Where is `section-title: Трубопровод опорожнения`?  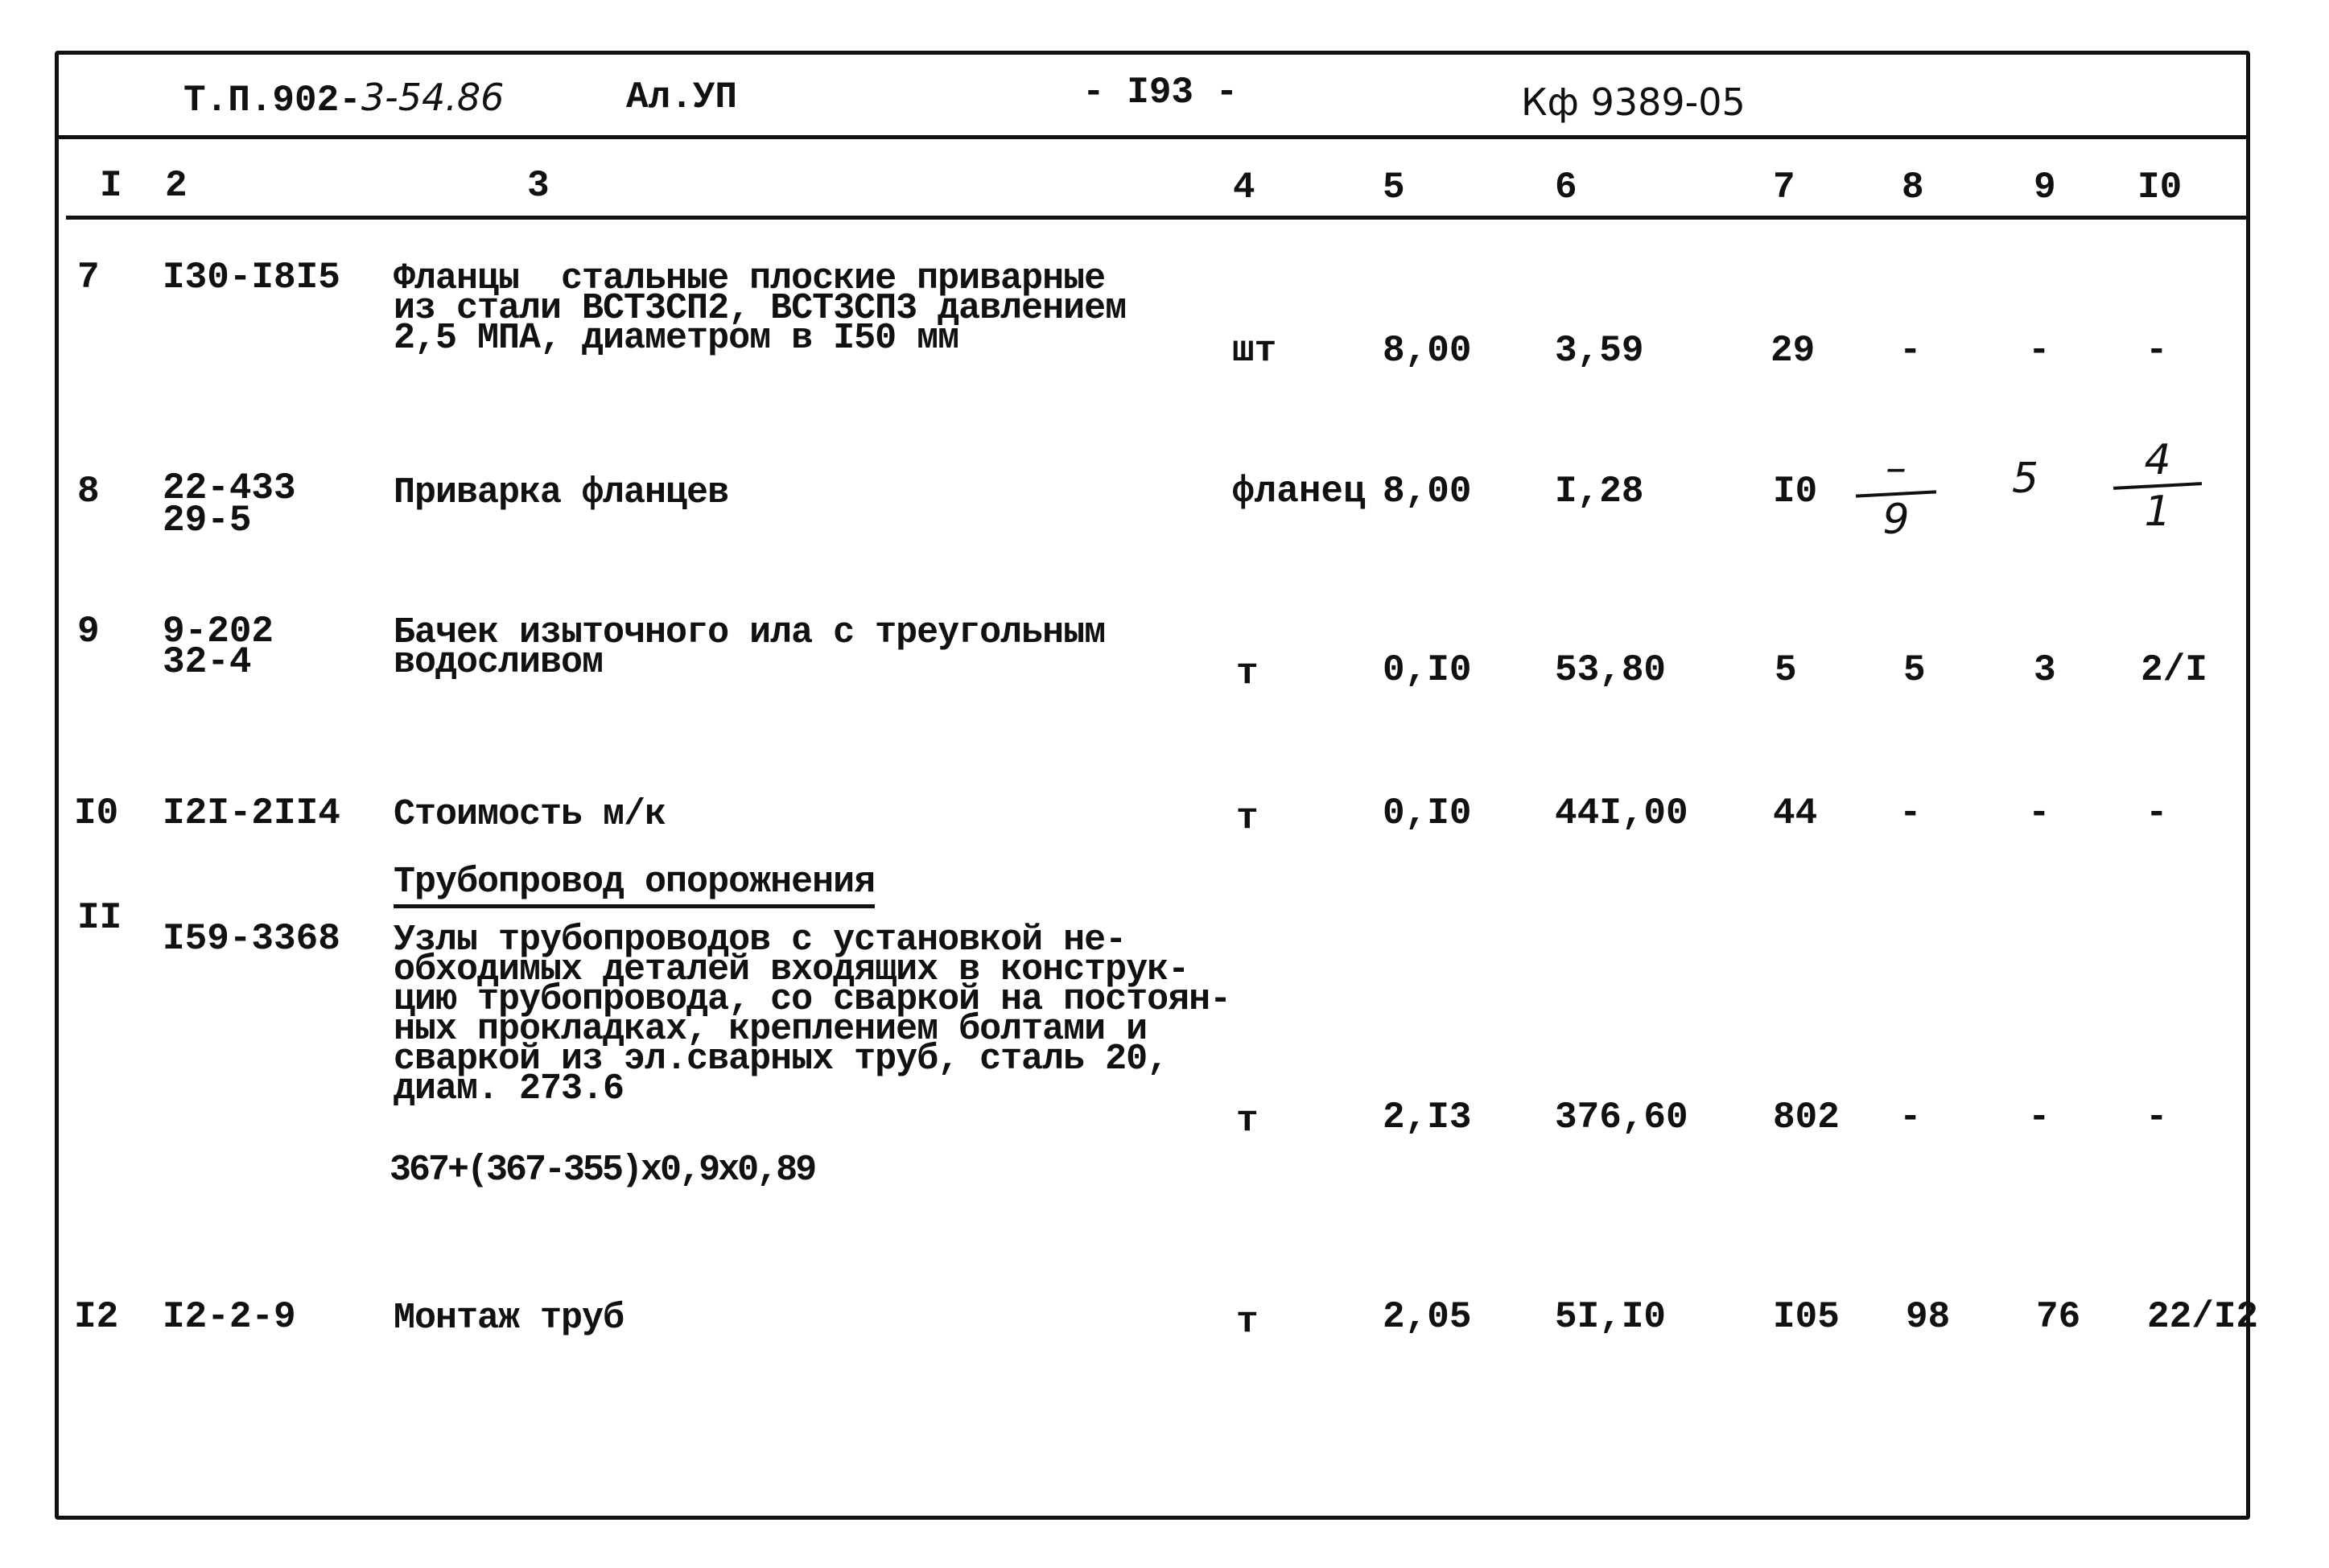
section-title: Трубопровод опорожнения is located at coordinates (635, 885).